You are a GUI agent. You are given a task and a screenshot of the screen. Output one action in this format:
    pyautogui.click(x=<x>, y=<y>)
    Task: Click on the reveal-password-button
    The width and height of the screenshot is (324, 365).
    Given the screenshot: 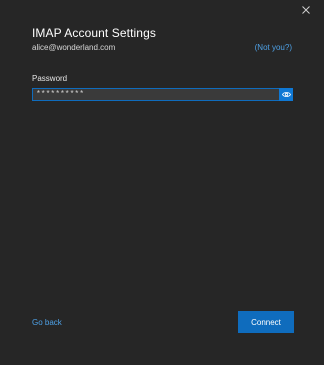 What is the action you would take?
    pyautogui.click(x=286, y=94)
    